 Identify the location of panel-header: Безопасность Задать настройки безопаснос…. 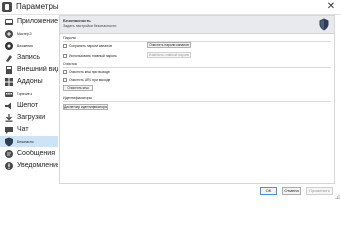
(197, 25).